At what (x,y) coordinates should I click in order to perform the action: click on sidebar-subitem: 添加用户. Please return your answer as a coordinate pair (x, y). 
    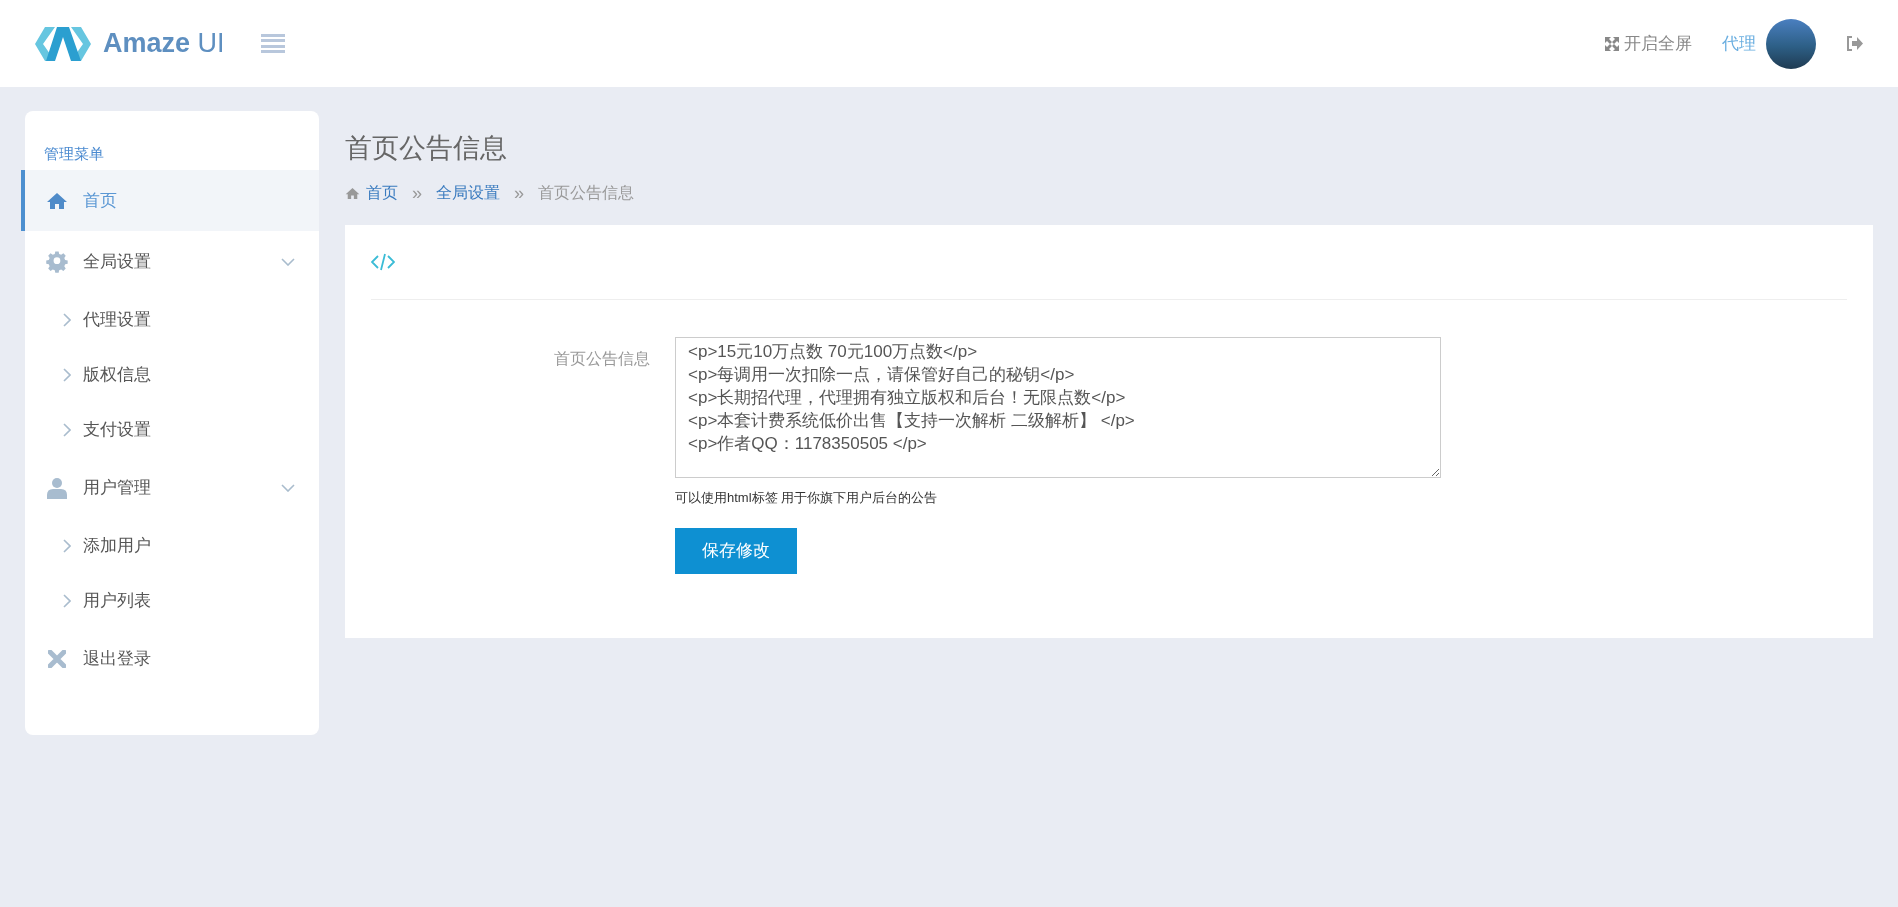
    Looking at the image, I should click on (172, 545).